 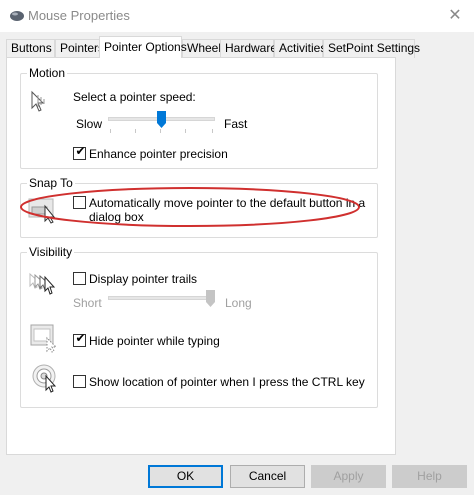 What do you see at coordinates (429, 476) in the screenshot?
I see `help-button: Help` at bounding box center [429, 476].